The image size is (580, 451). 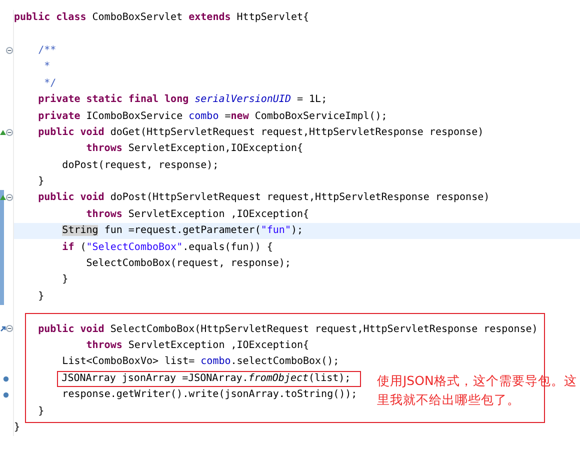 What do you see at coordinates (201, 362) in the screenshot?
I see `code-line: List<ComboBoxVo> list= combo.selectComboBox();` at bounding box center [201, 362].